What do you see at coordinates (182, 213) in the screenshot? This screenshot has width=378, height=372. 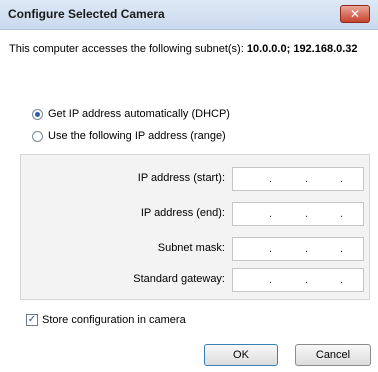 I see `ip-end-label: IP address (end):` at bounding box center [182, 213].